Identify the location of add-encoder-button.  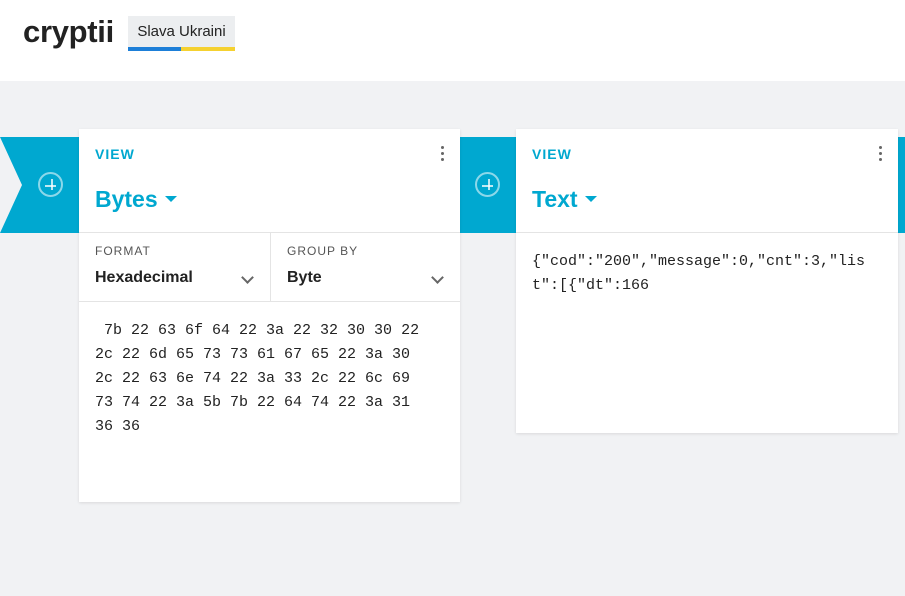
(50, 184).